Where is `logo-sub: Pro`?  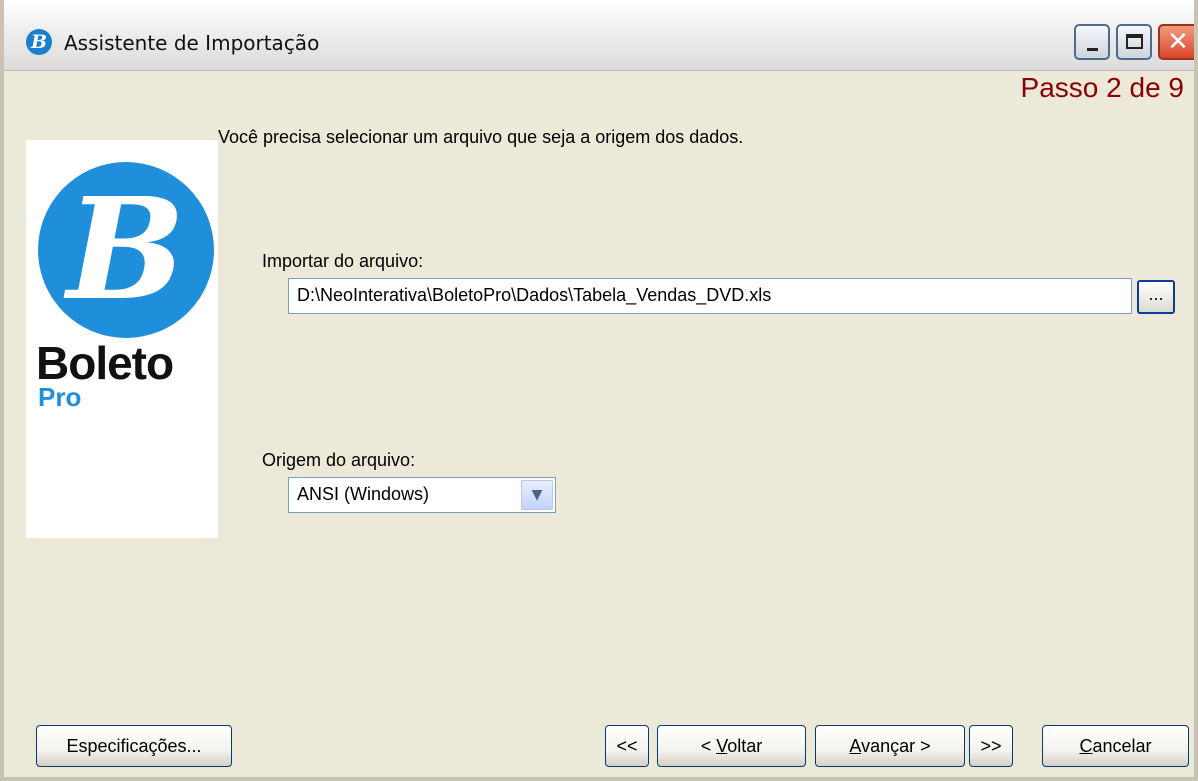 logo-sub: Pro is located at coordinates (60, 397).